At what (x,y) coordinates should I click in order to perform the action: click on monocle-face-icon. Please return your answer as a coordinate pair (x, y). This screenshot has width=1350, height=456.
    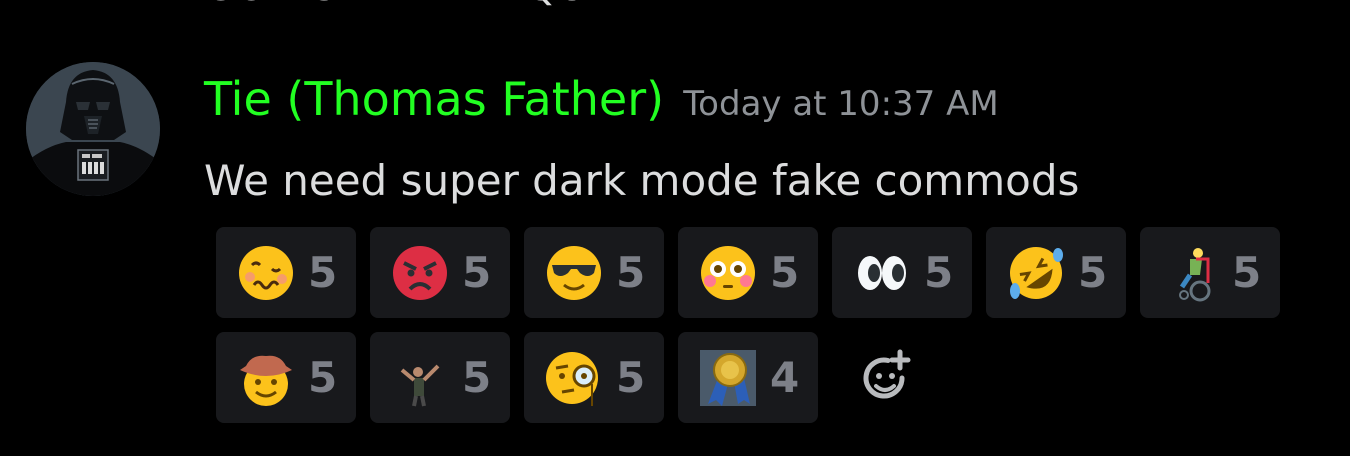
    Looking at the image, I should click on (574, 378).